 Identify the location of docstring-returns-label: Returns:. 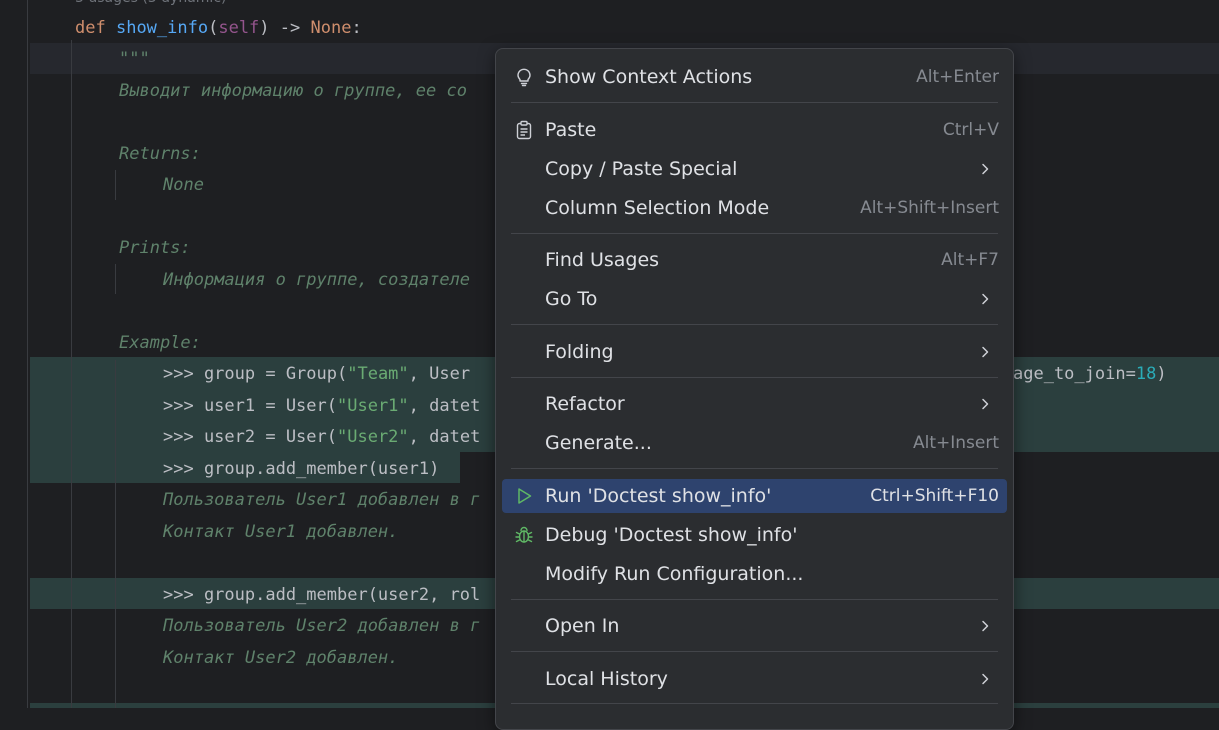
(160, 154).